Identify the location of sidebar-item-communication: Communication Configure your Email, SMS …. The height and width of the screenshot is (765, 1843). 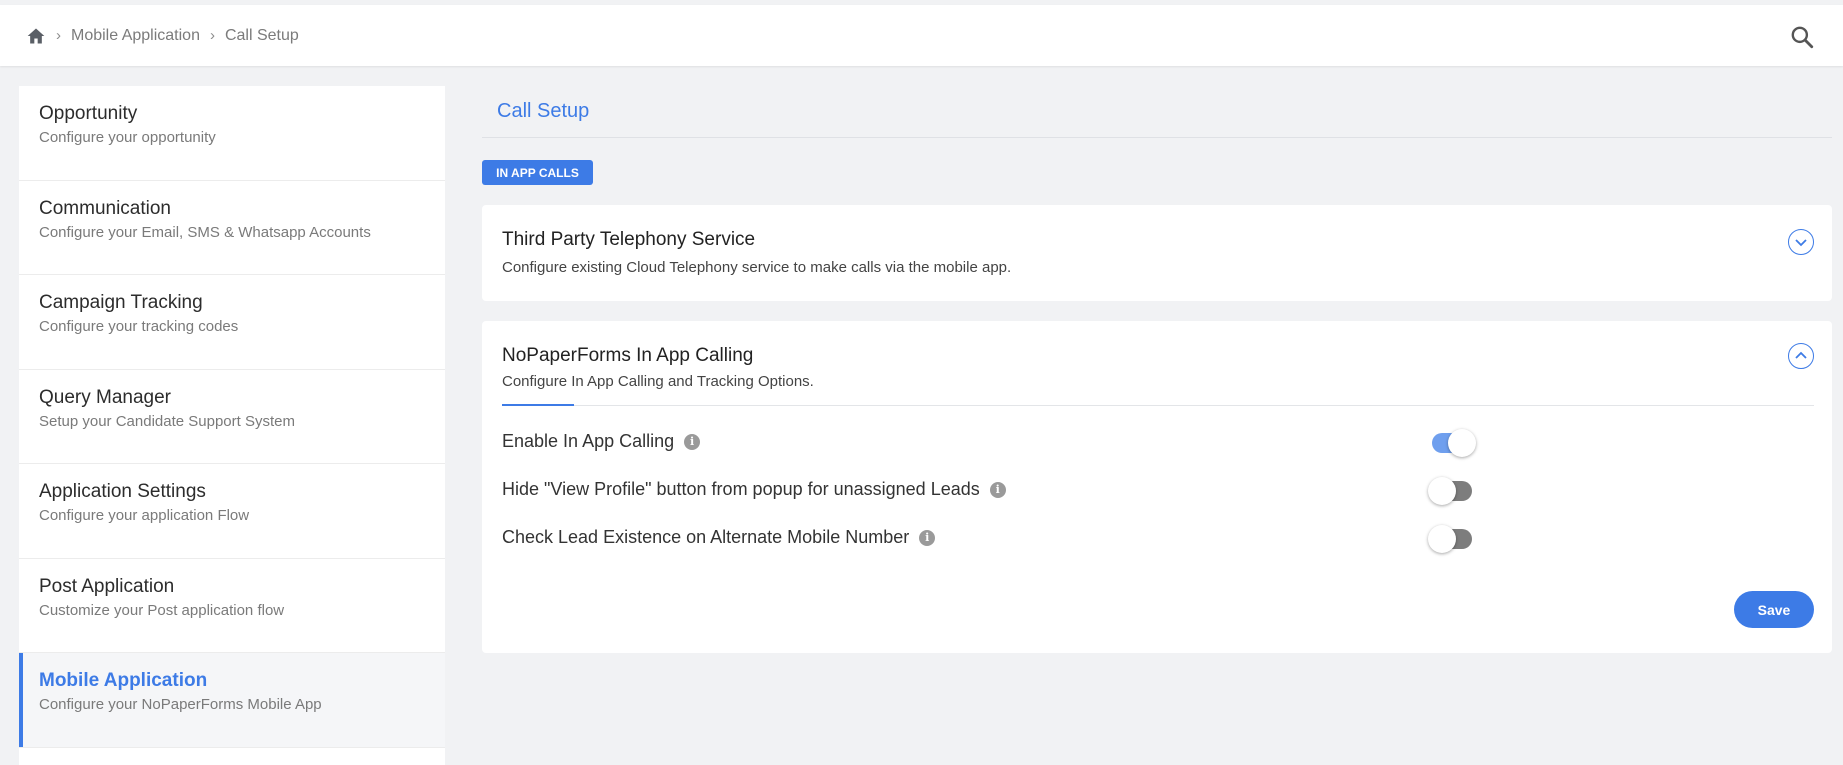
(232, 228).